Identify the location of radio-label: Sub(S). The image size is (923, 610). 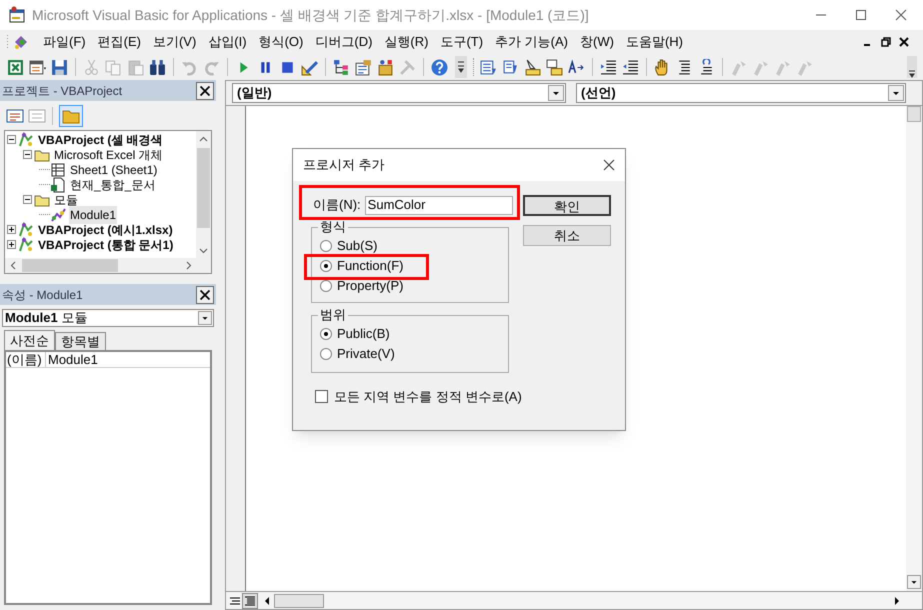
(357, 246).